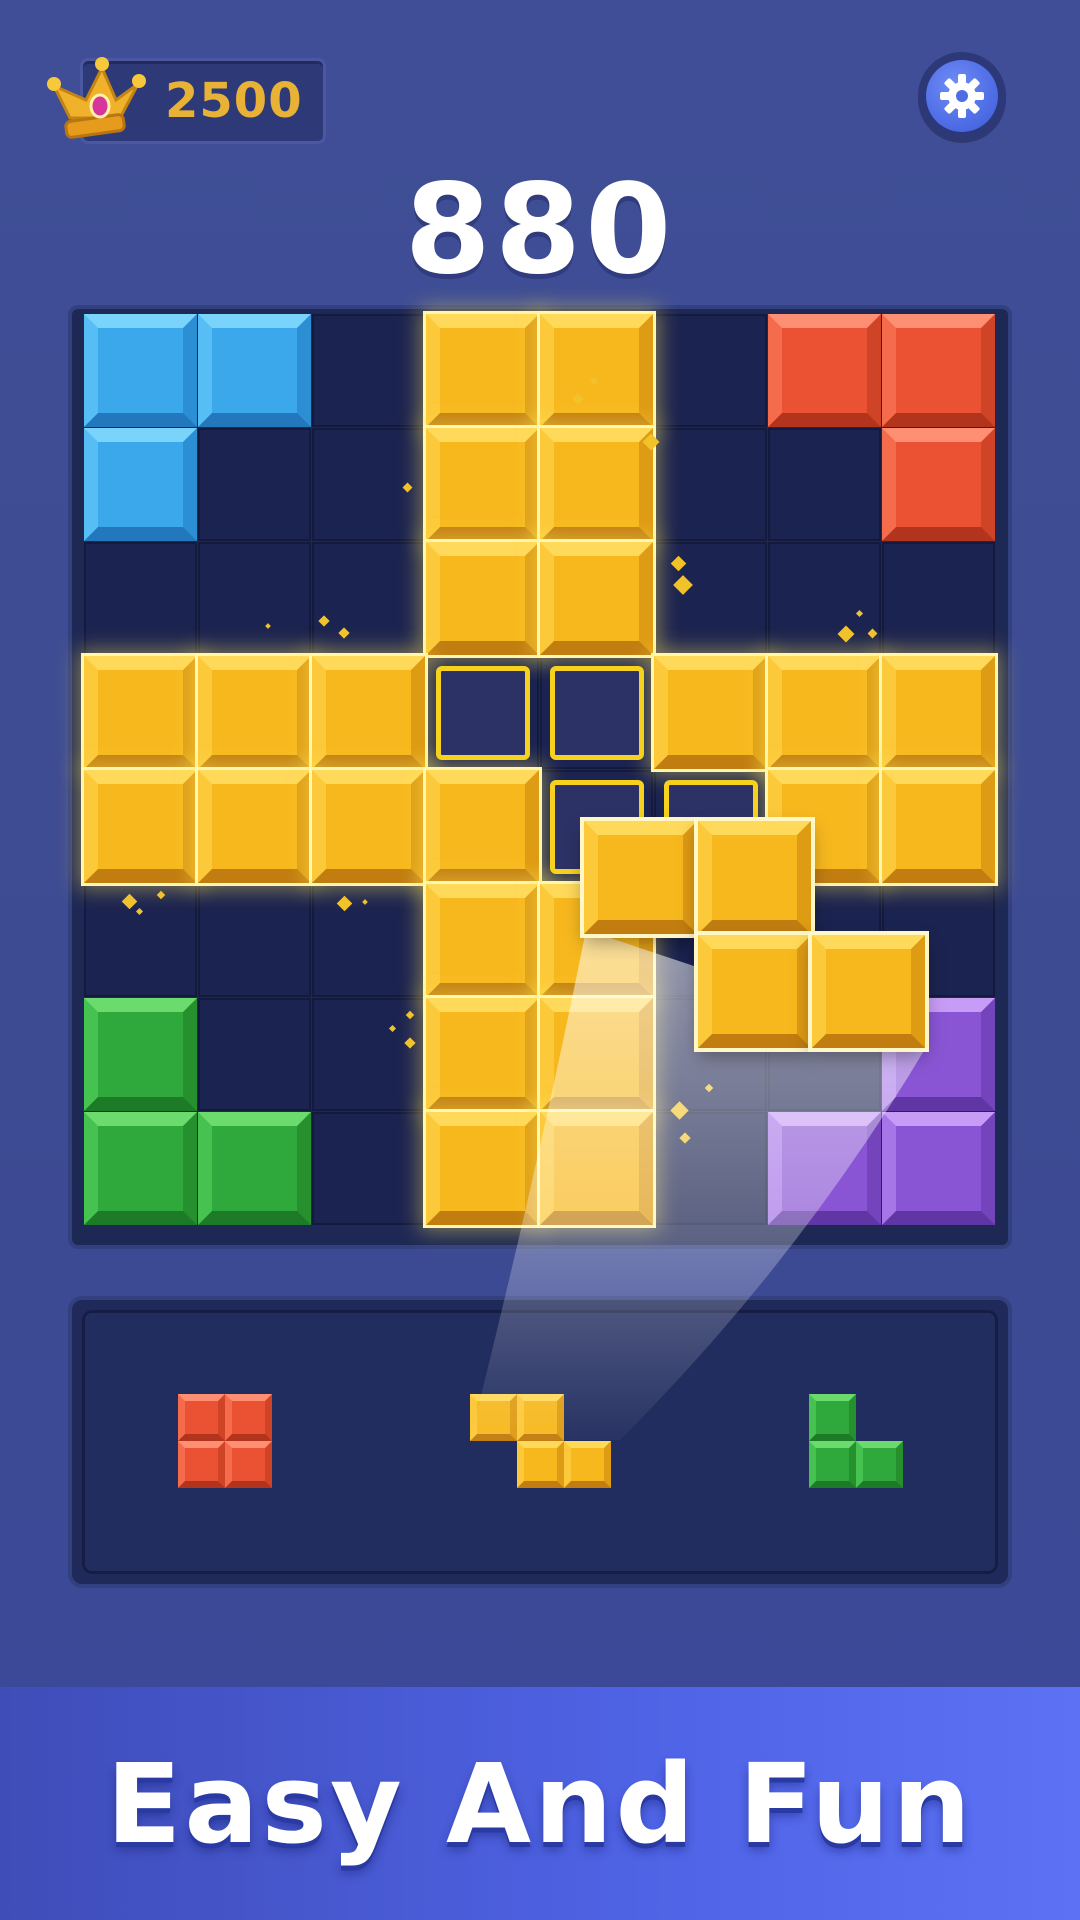 The width and height of the screenshot is (1080, 1920). I want to click on gear-icon, so click(962, 96).